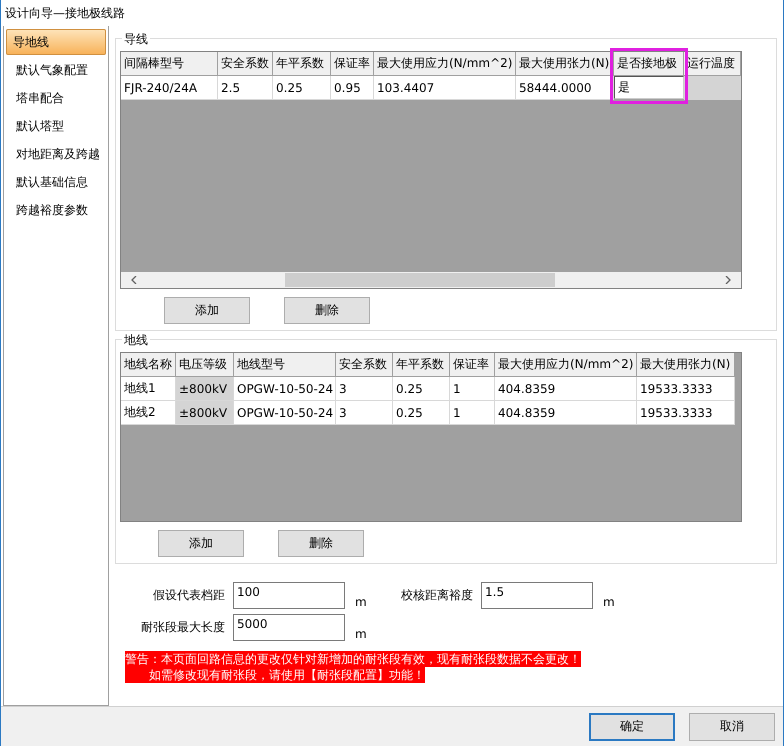 This screenshot has height=746, width=784. I want to click on dropdown-cell: 是, so click(649, 87).